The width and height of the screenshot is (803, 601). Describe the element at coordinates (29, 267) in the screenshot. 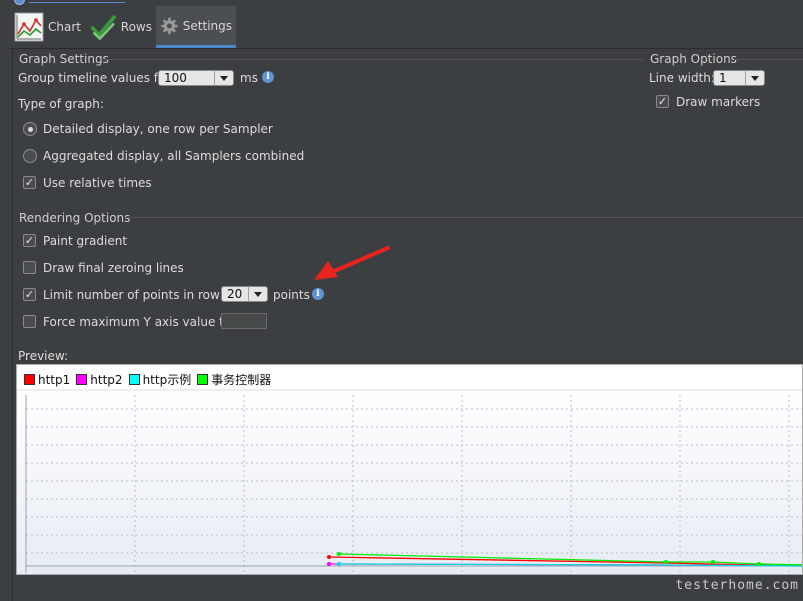

I see `draw-zeroing-checkbox` at that location.